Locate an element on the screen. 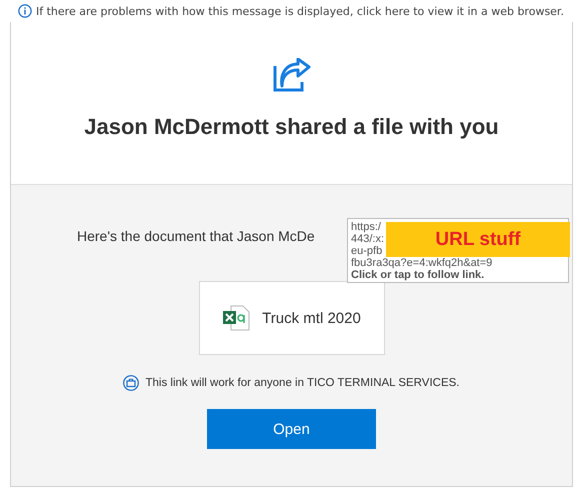 This screenshot has width=582, height=495. redaction-label: URL stuff is located at coordinates (478, 239).